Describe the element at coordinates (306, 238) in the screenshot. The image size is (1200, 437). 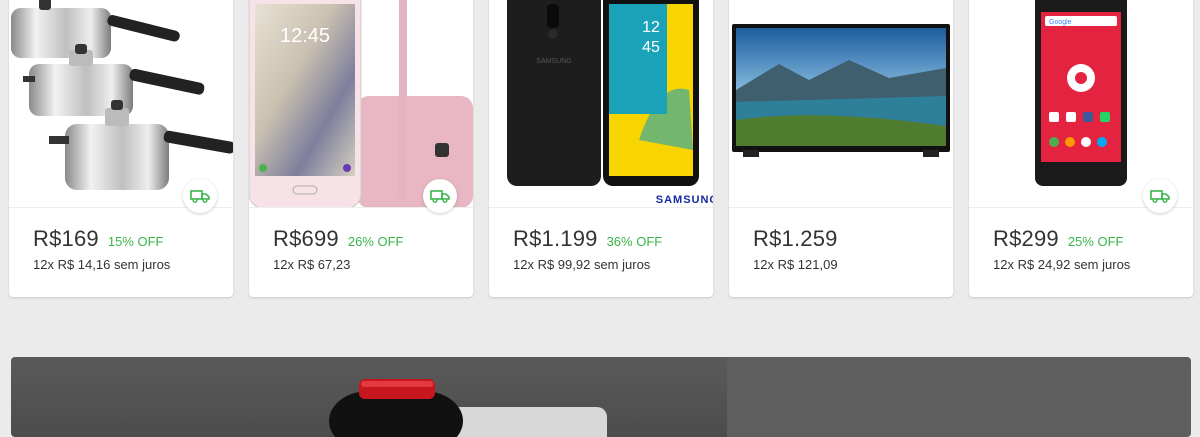
I see `product-price: R$699` at that location.